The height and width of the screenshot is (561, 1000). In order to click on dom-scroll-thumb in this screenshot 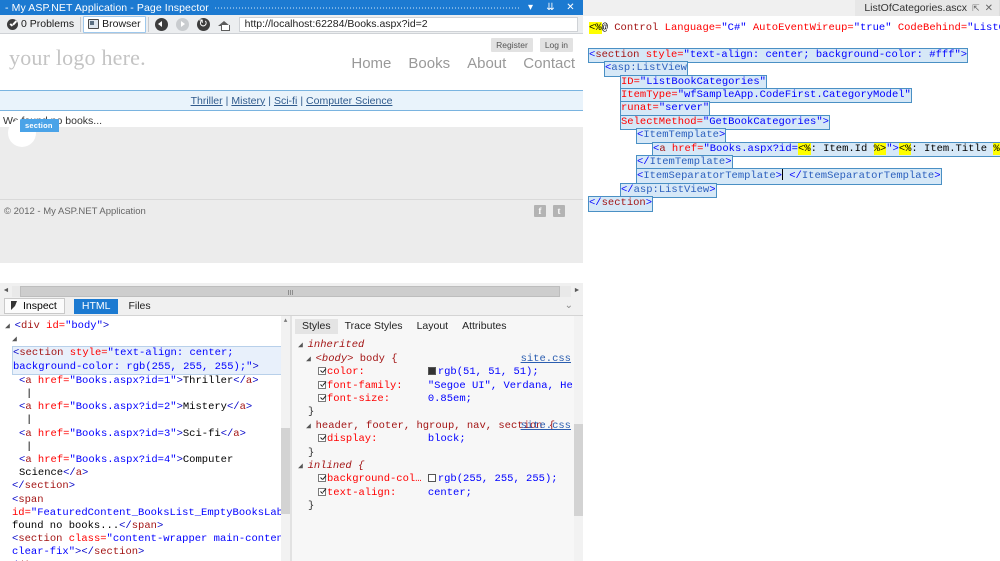, I will do `click(285, 471)`.